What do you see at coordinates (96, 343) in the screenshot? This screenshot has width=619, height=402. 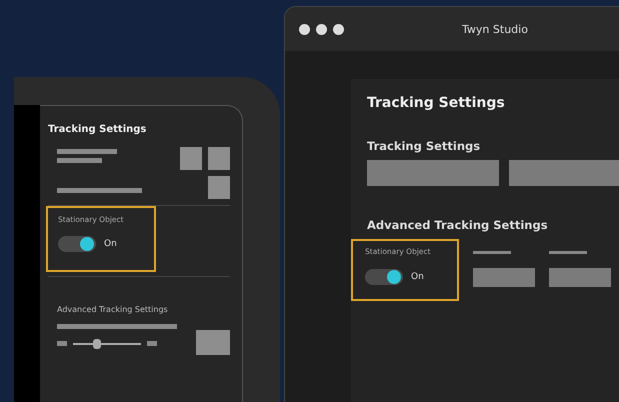 I see `slider-thumb` at bounding box center [96, 343].